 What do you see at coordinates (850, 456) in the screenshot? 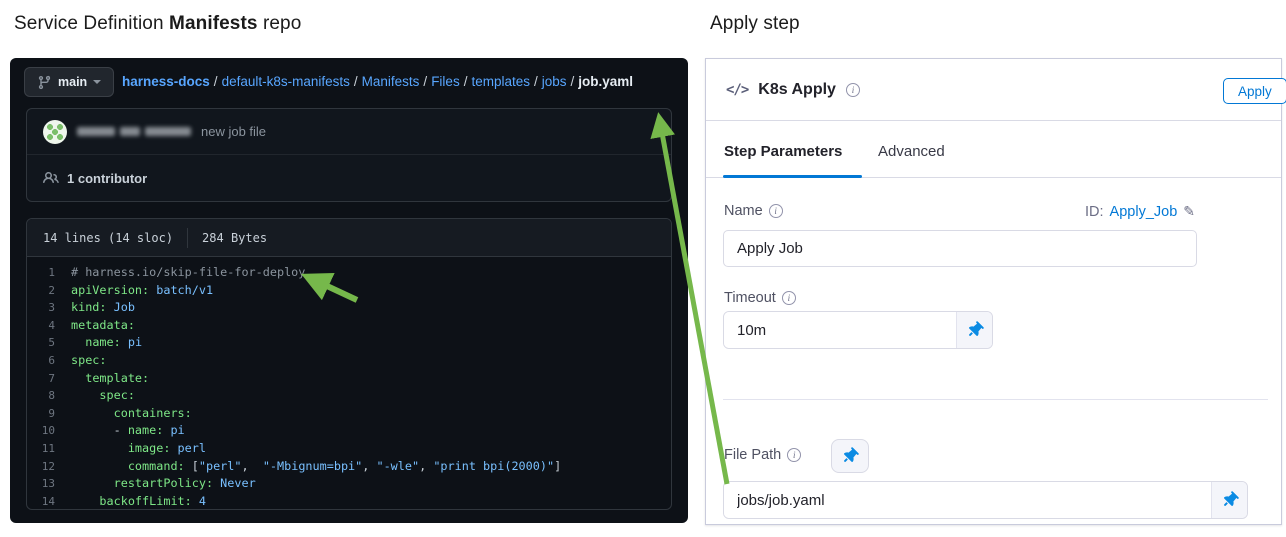
I see `file-path-pin-button` at bounding box center [850, 456].